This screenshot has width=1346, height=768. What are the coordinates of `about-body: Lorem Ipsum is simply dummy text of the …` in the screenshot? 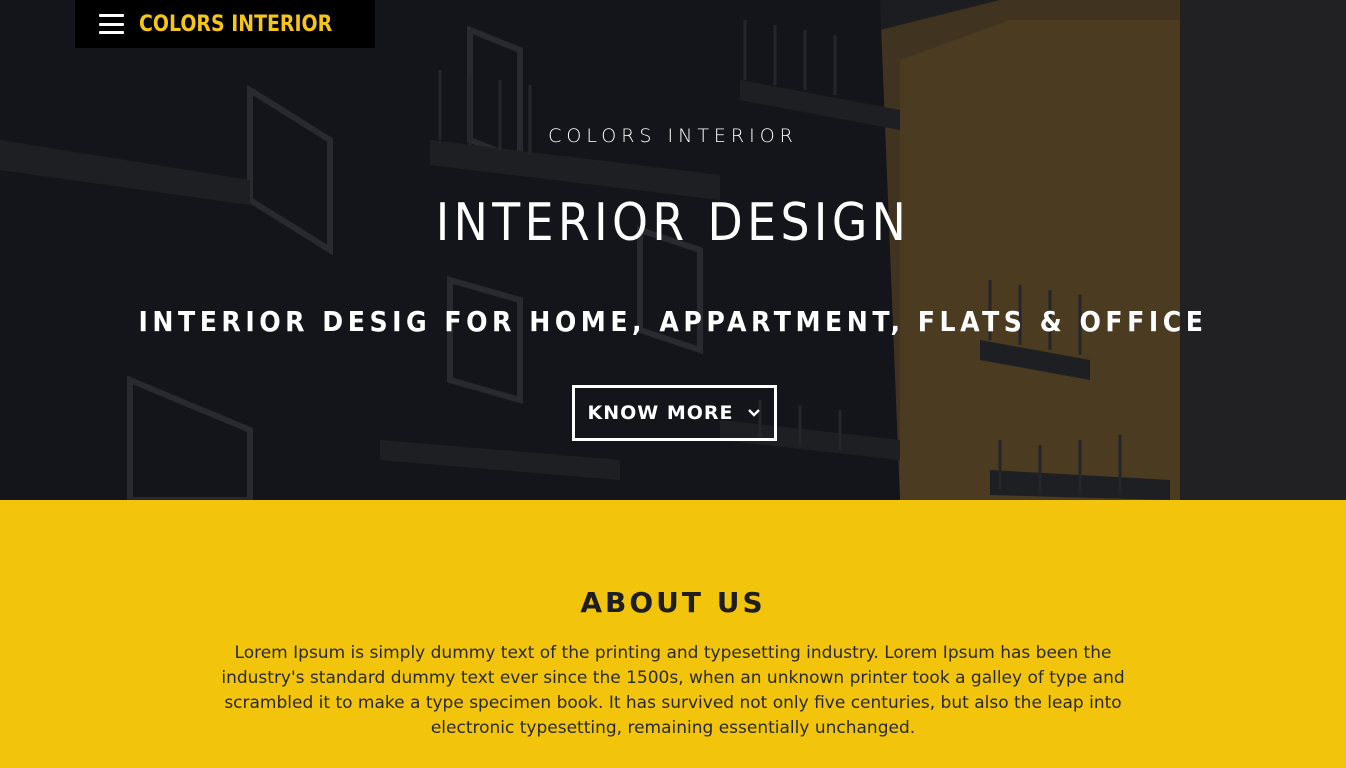 It's located at (673, 690).